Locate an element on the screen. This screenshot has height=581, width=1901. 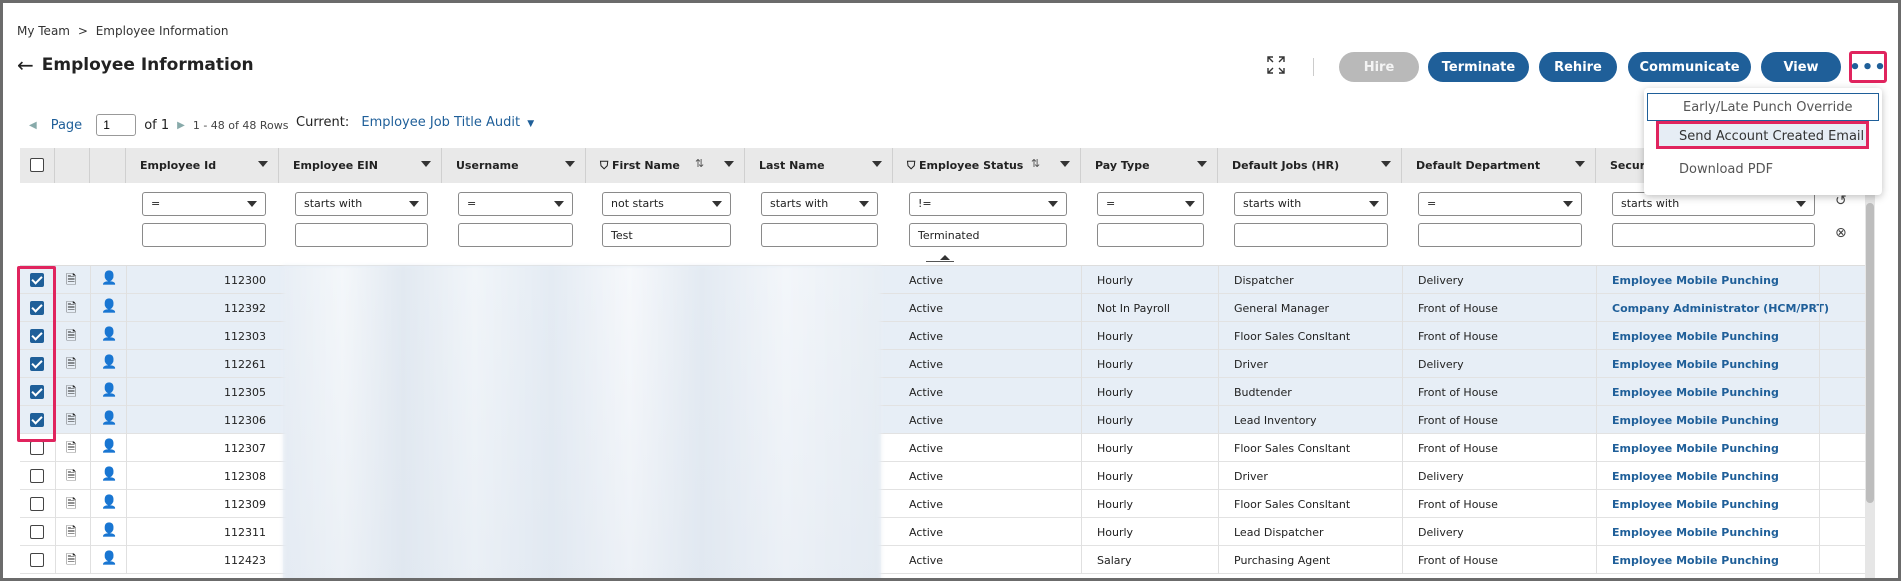
filter-op-default-department: = is located at coordinates (1500, 204).